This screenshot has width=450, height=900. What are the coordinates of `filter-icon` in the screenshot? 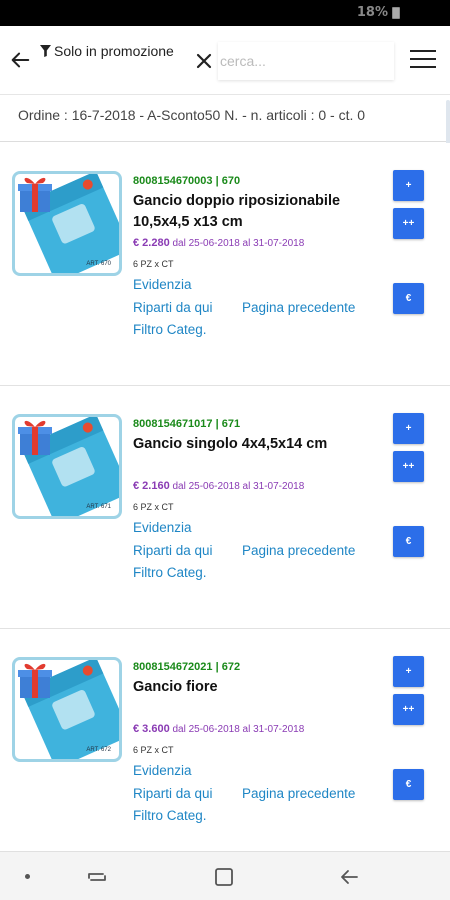 It's located at (45, 51).